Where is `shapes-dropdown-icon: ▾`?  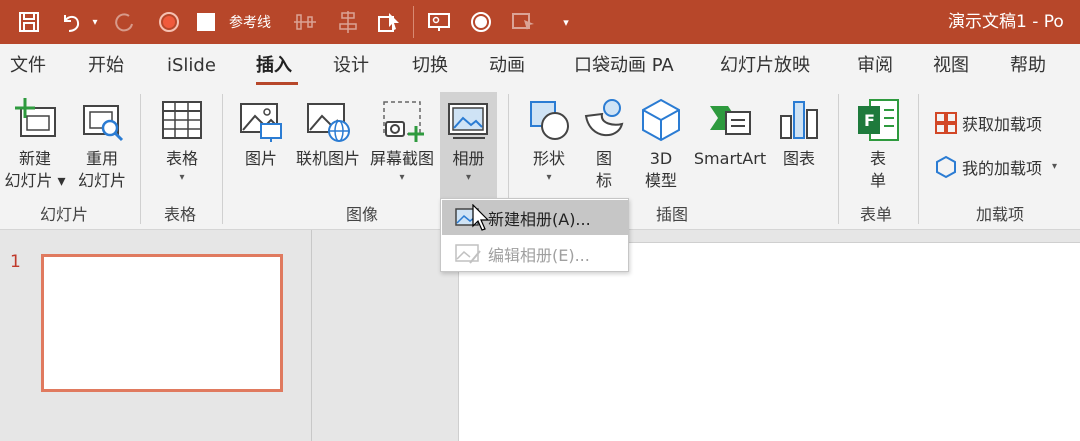 shapes-dropdown-icon: ▾ is located at coordinates (549, 177).